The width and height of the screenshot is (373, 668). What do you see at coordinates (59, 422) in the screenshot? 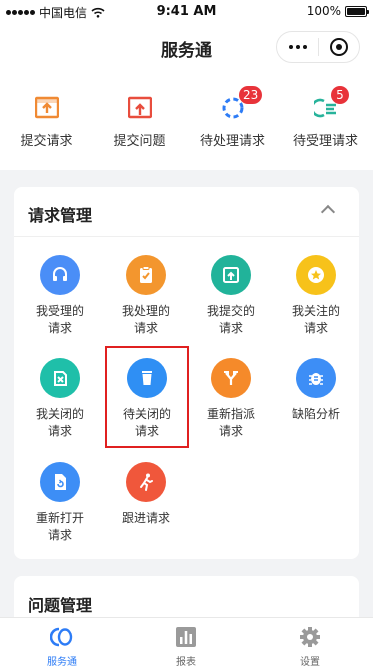
I see `grid-item-label: 我关闭的 请求` at bounding box center [59, 422].